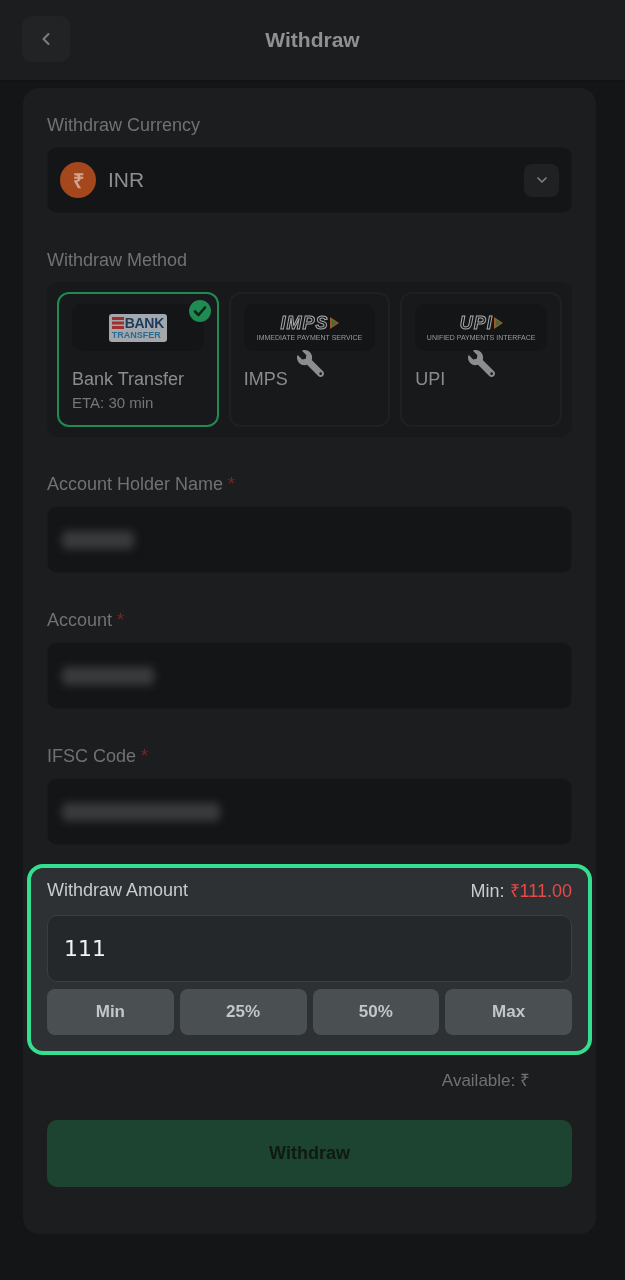 The image size is (625, 1280). I want to click on amount-input: 111, so click(309, 948).